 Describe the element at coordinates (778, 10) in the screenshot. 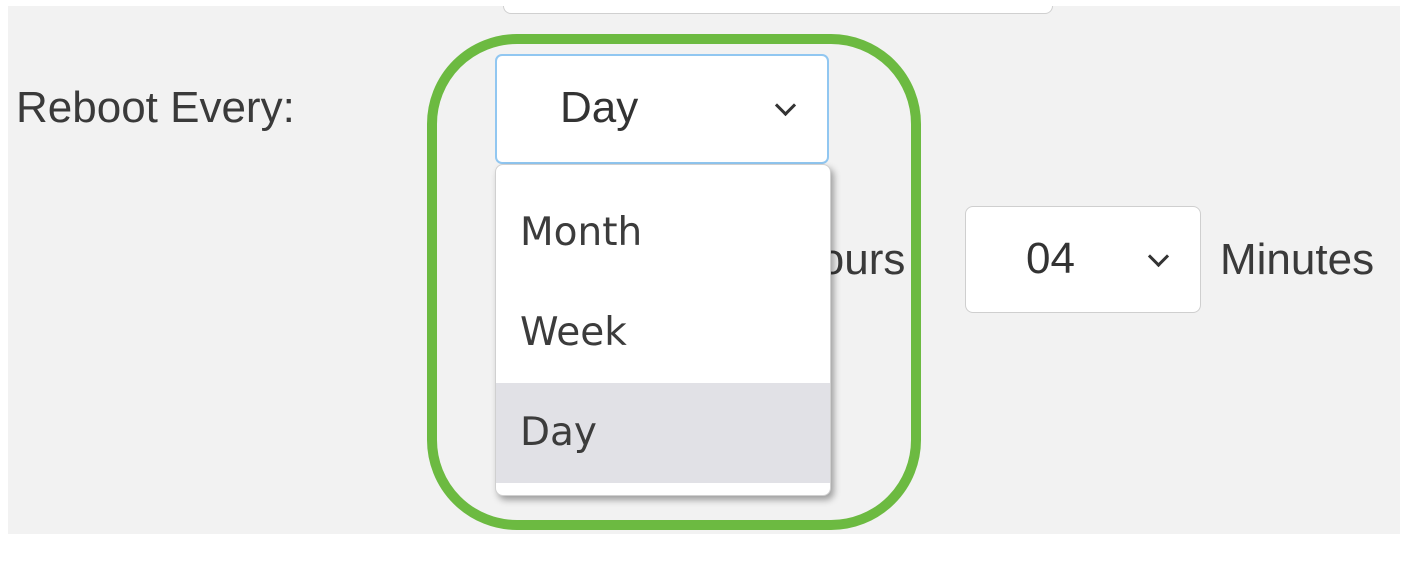

I see `upper-input-field` at that location.